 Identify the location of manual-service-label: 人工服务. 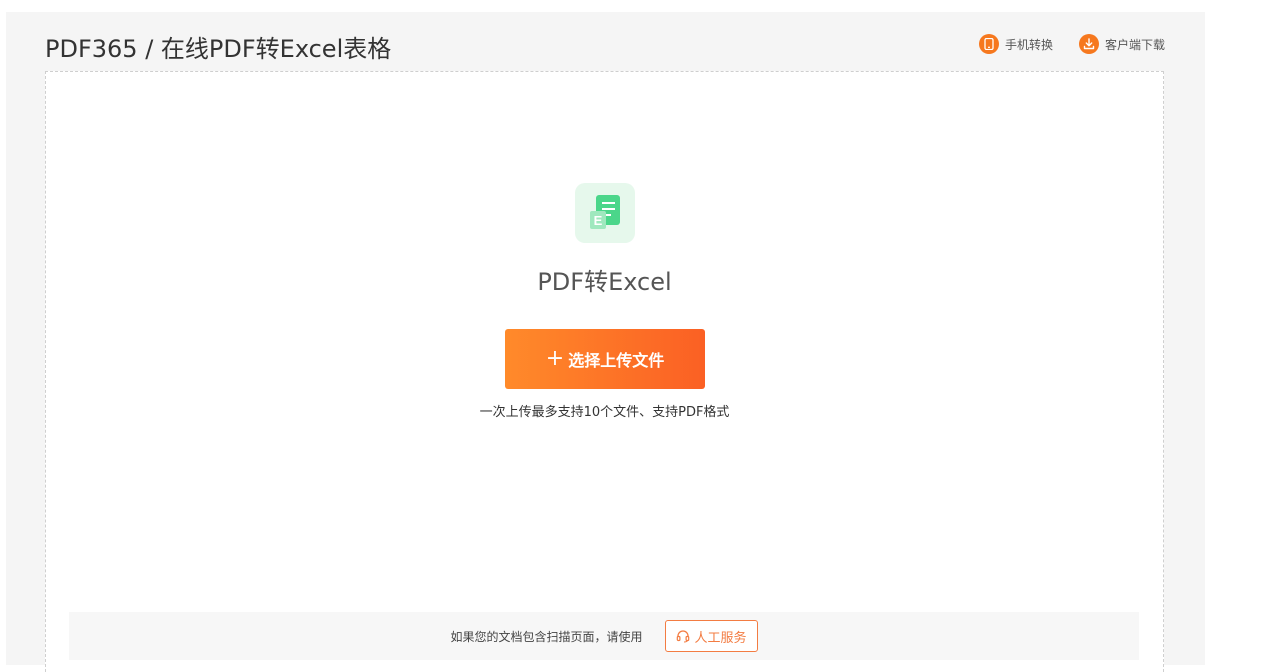
(720, 638).